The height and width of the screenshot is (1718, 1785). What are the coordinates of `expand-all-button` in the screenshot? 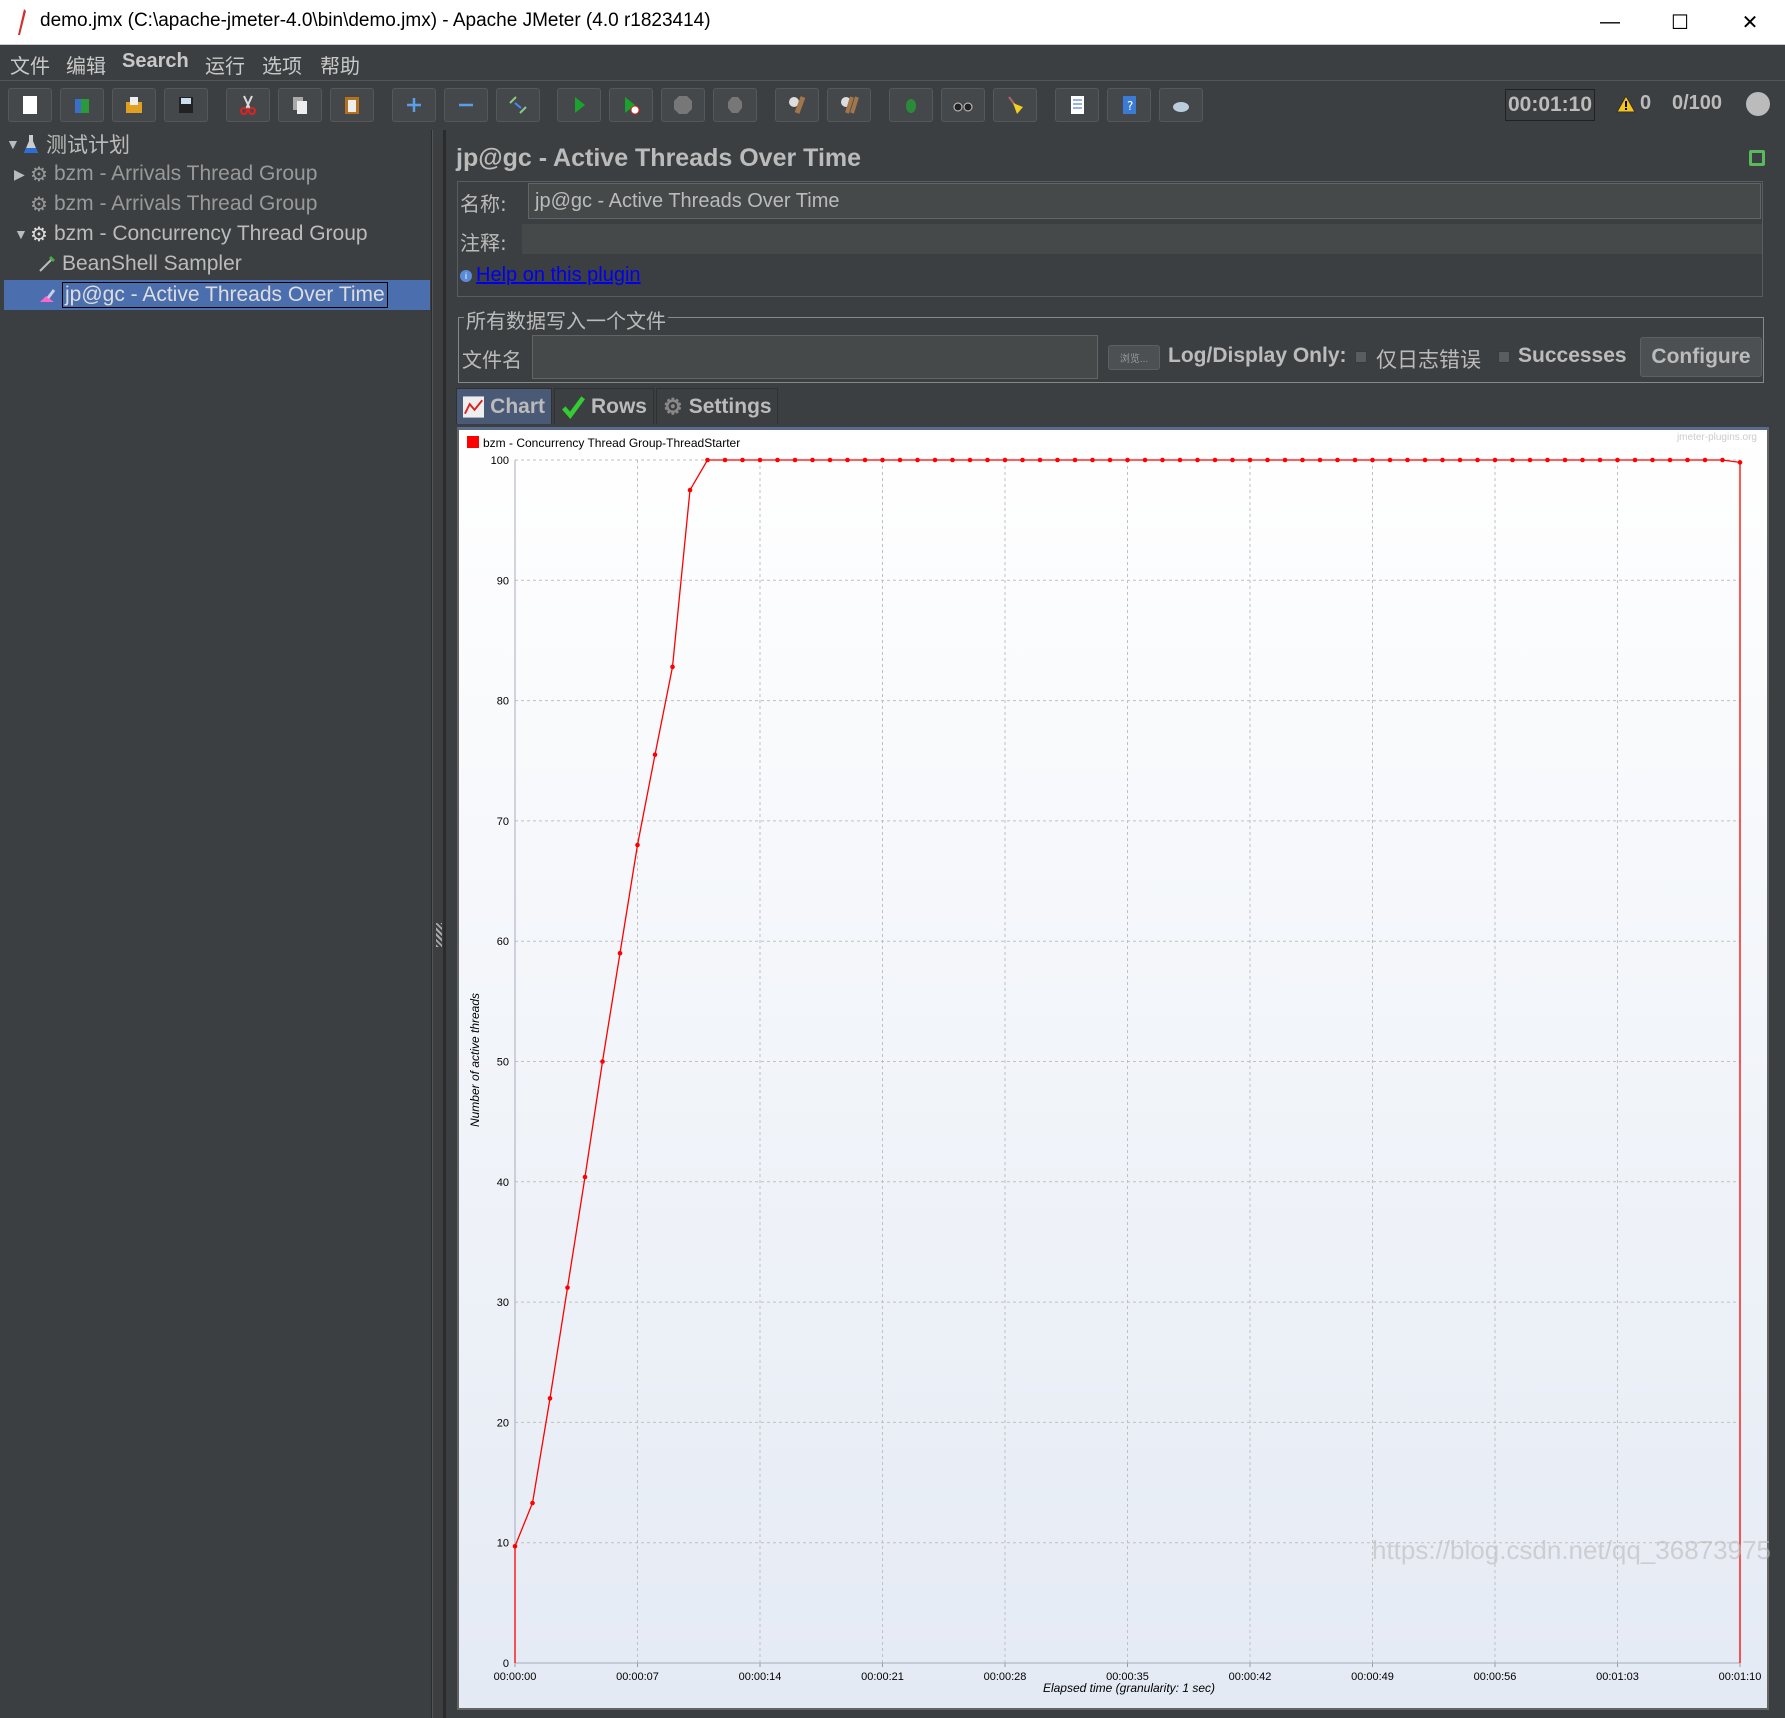 It's located at (414, 105).